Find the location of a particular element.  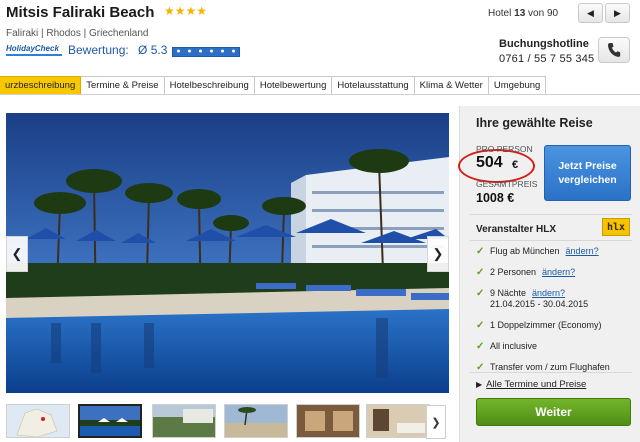

tab-hotelbeschreibung: Hotelbeschreibung is located at coordinates (209, 85).